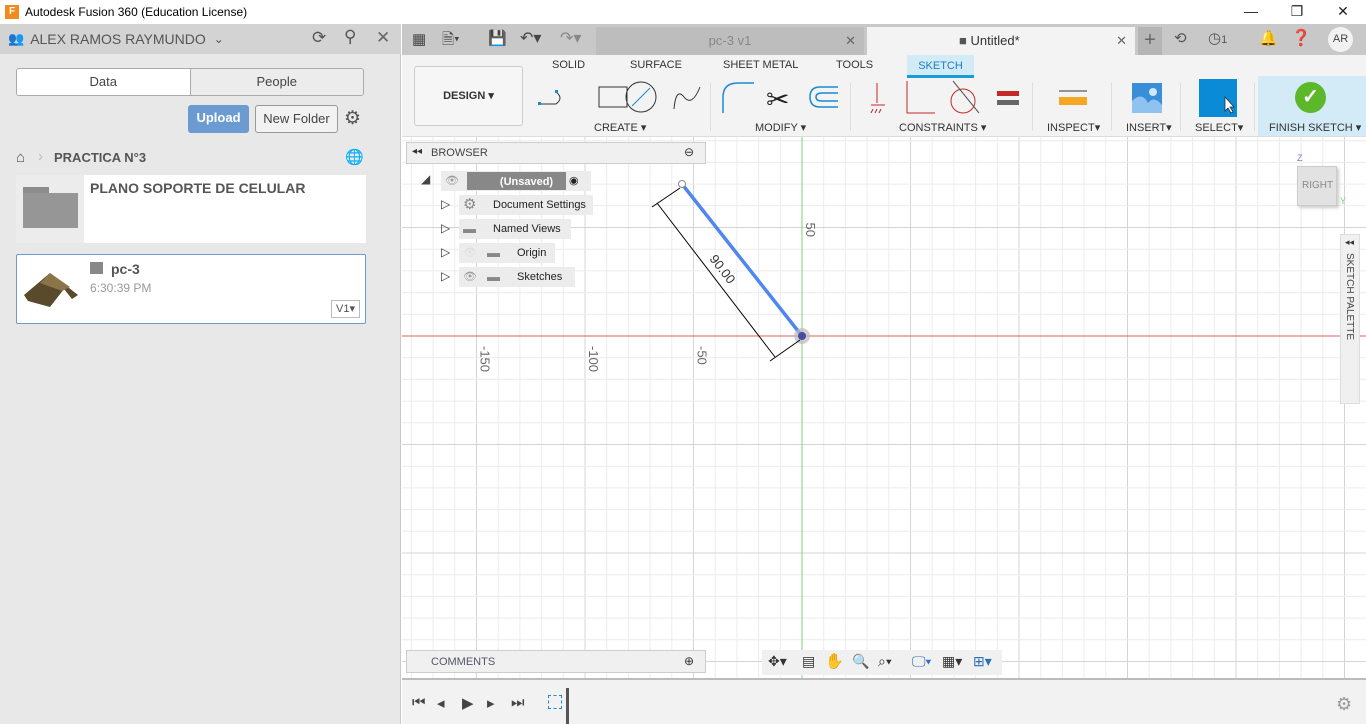 Image resolution: width=1366 pixels, height=724 pixels. I want to click on fillet-icon, so click(738, 97).